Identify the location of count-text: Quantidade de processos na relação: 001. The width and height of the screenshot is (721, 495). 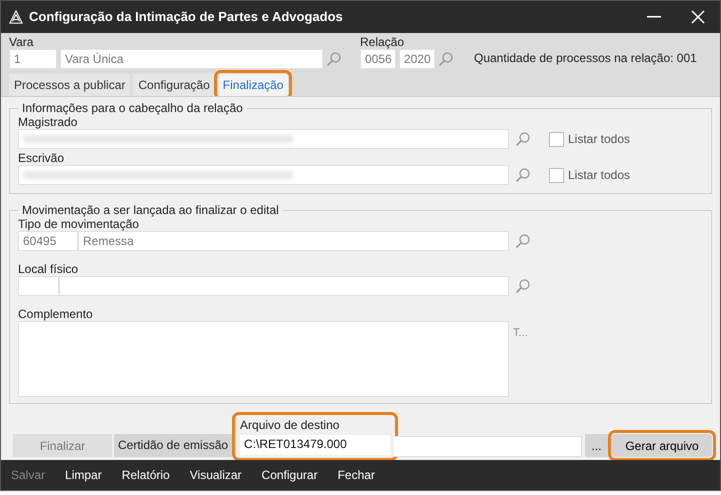
(585, 58).